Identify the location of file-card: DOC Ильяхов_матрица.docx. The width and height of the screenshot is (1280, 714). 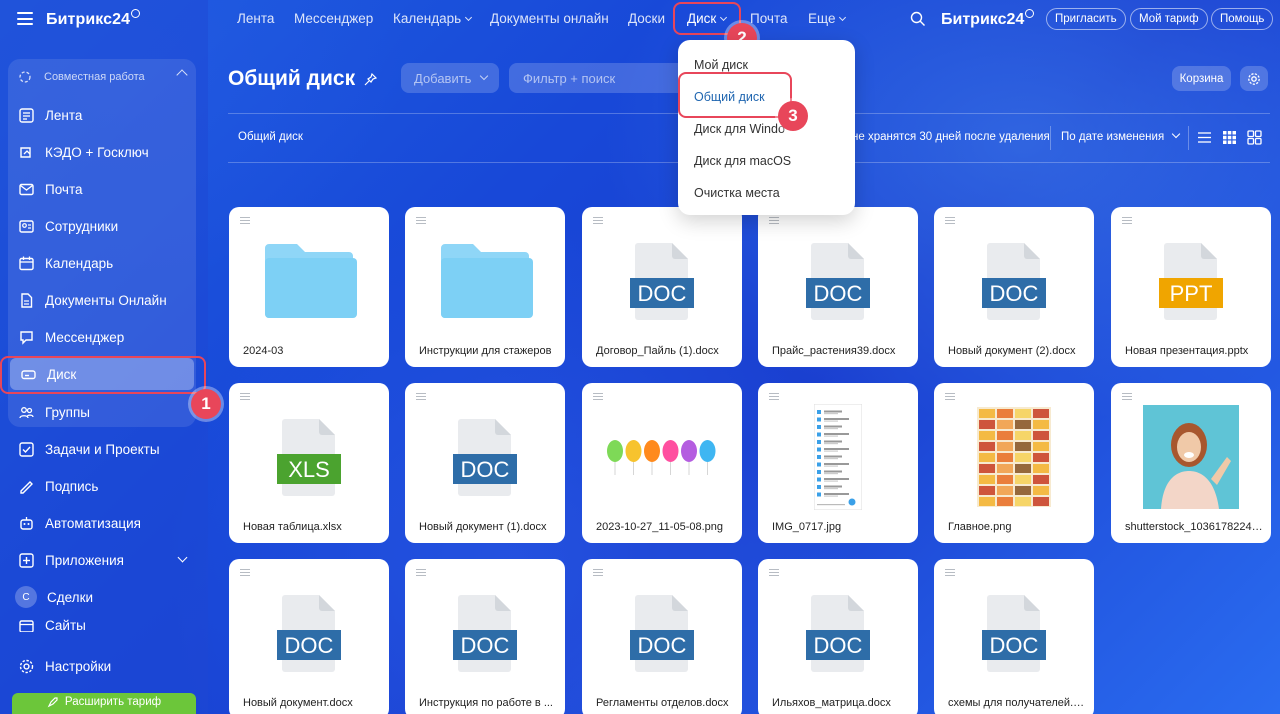
(838, 636).